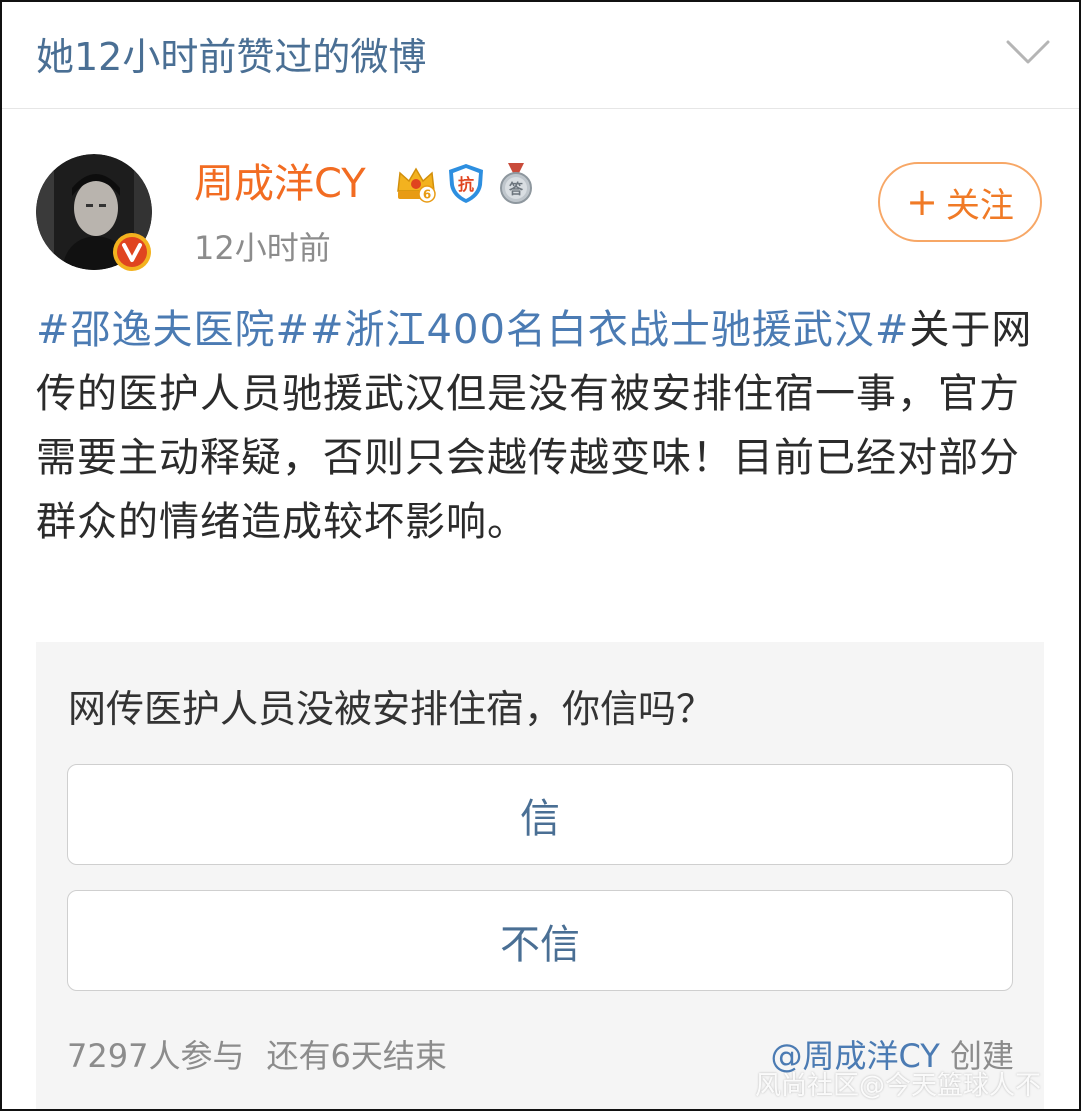  I want to click on svg-text: 答, so click(516, 189).